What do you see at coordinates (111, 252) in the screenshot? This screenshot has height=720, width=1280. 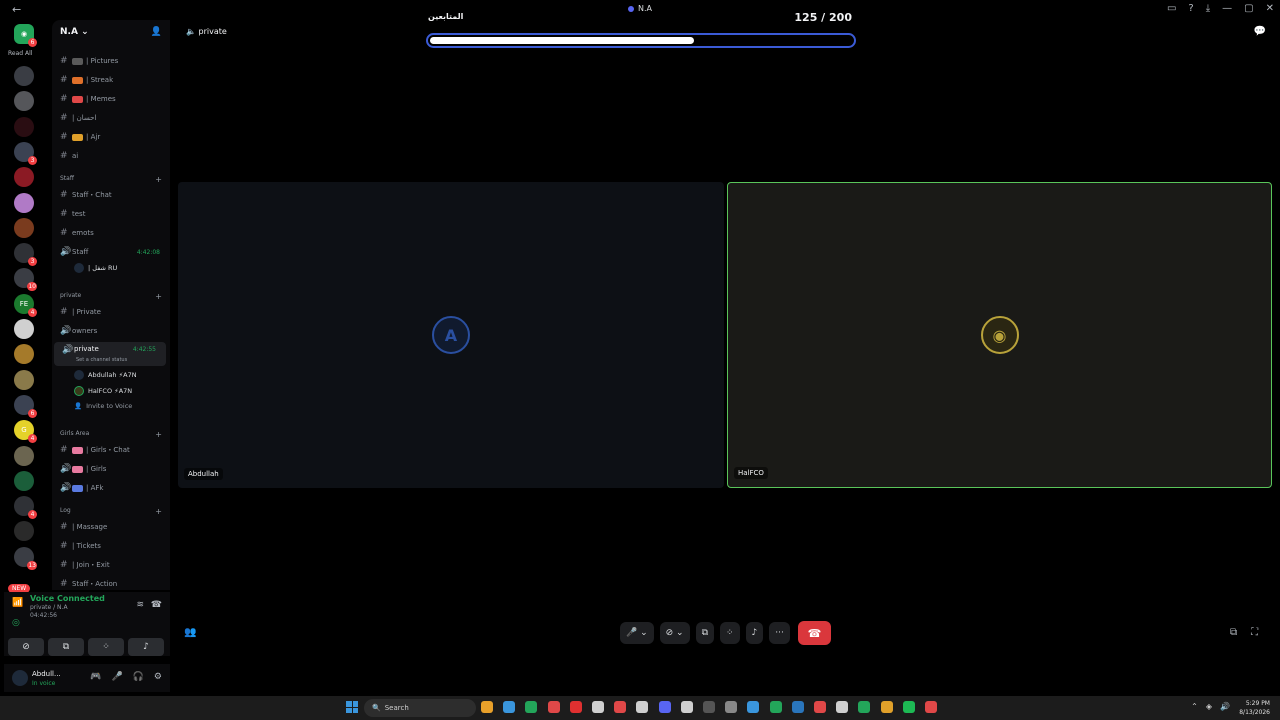 I see `voice-channel-staff: 🔊 Staff 4:42:08` at bounding box center [111, 252].